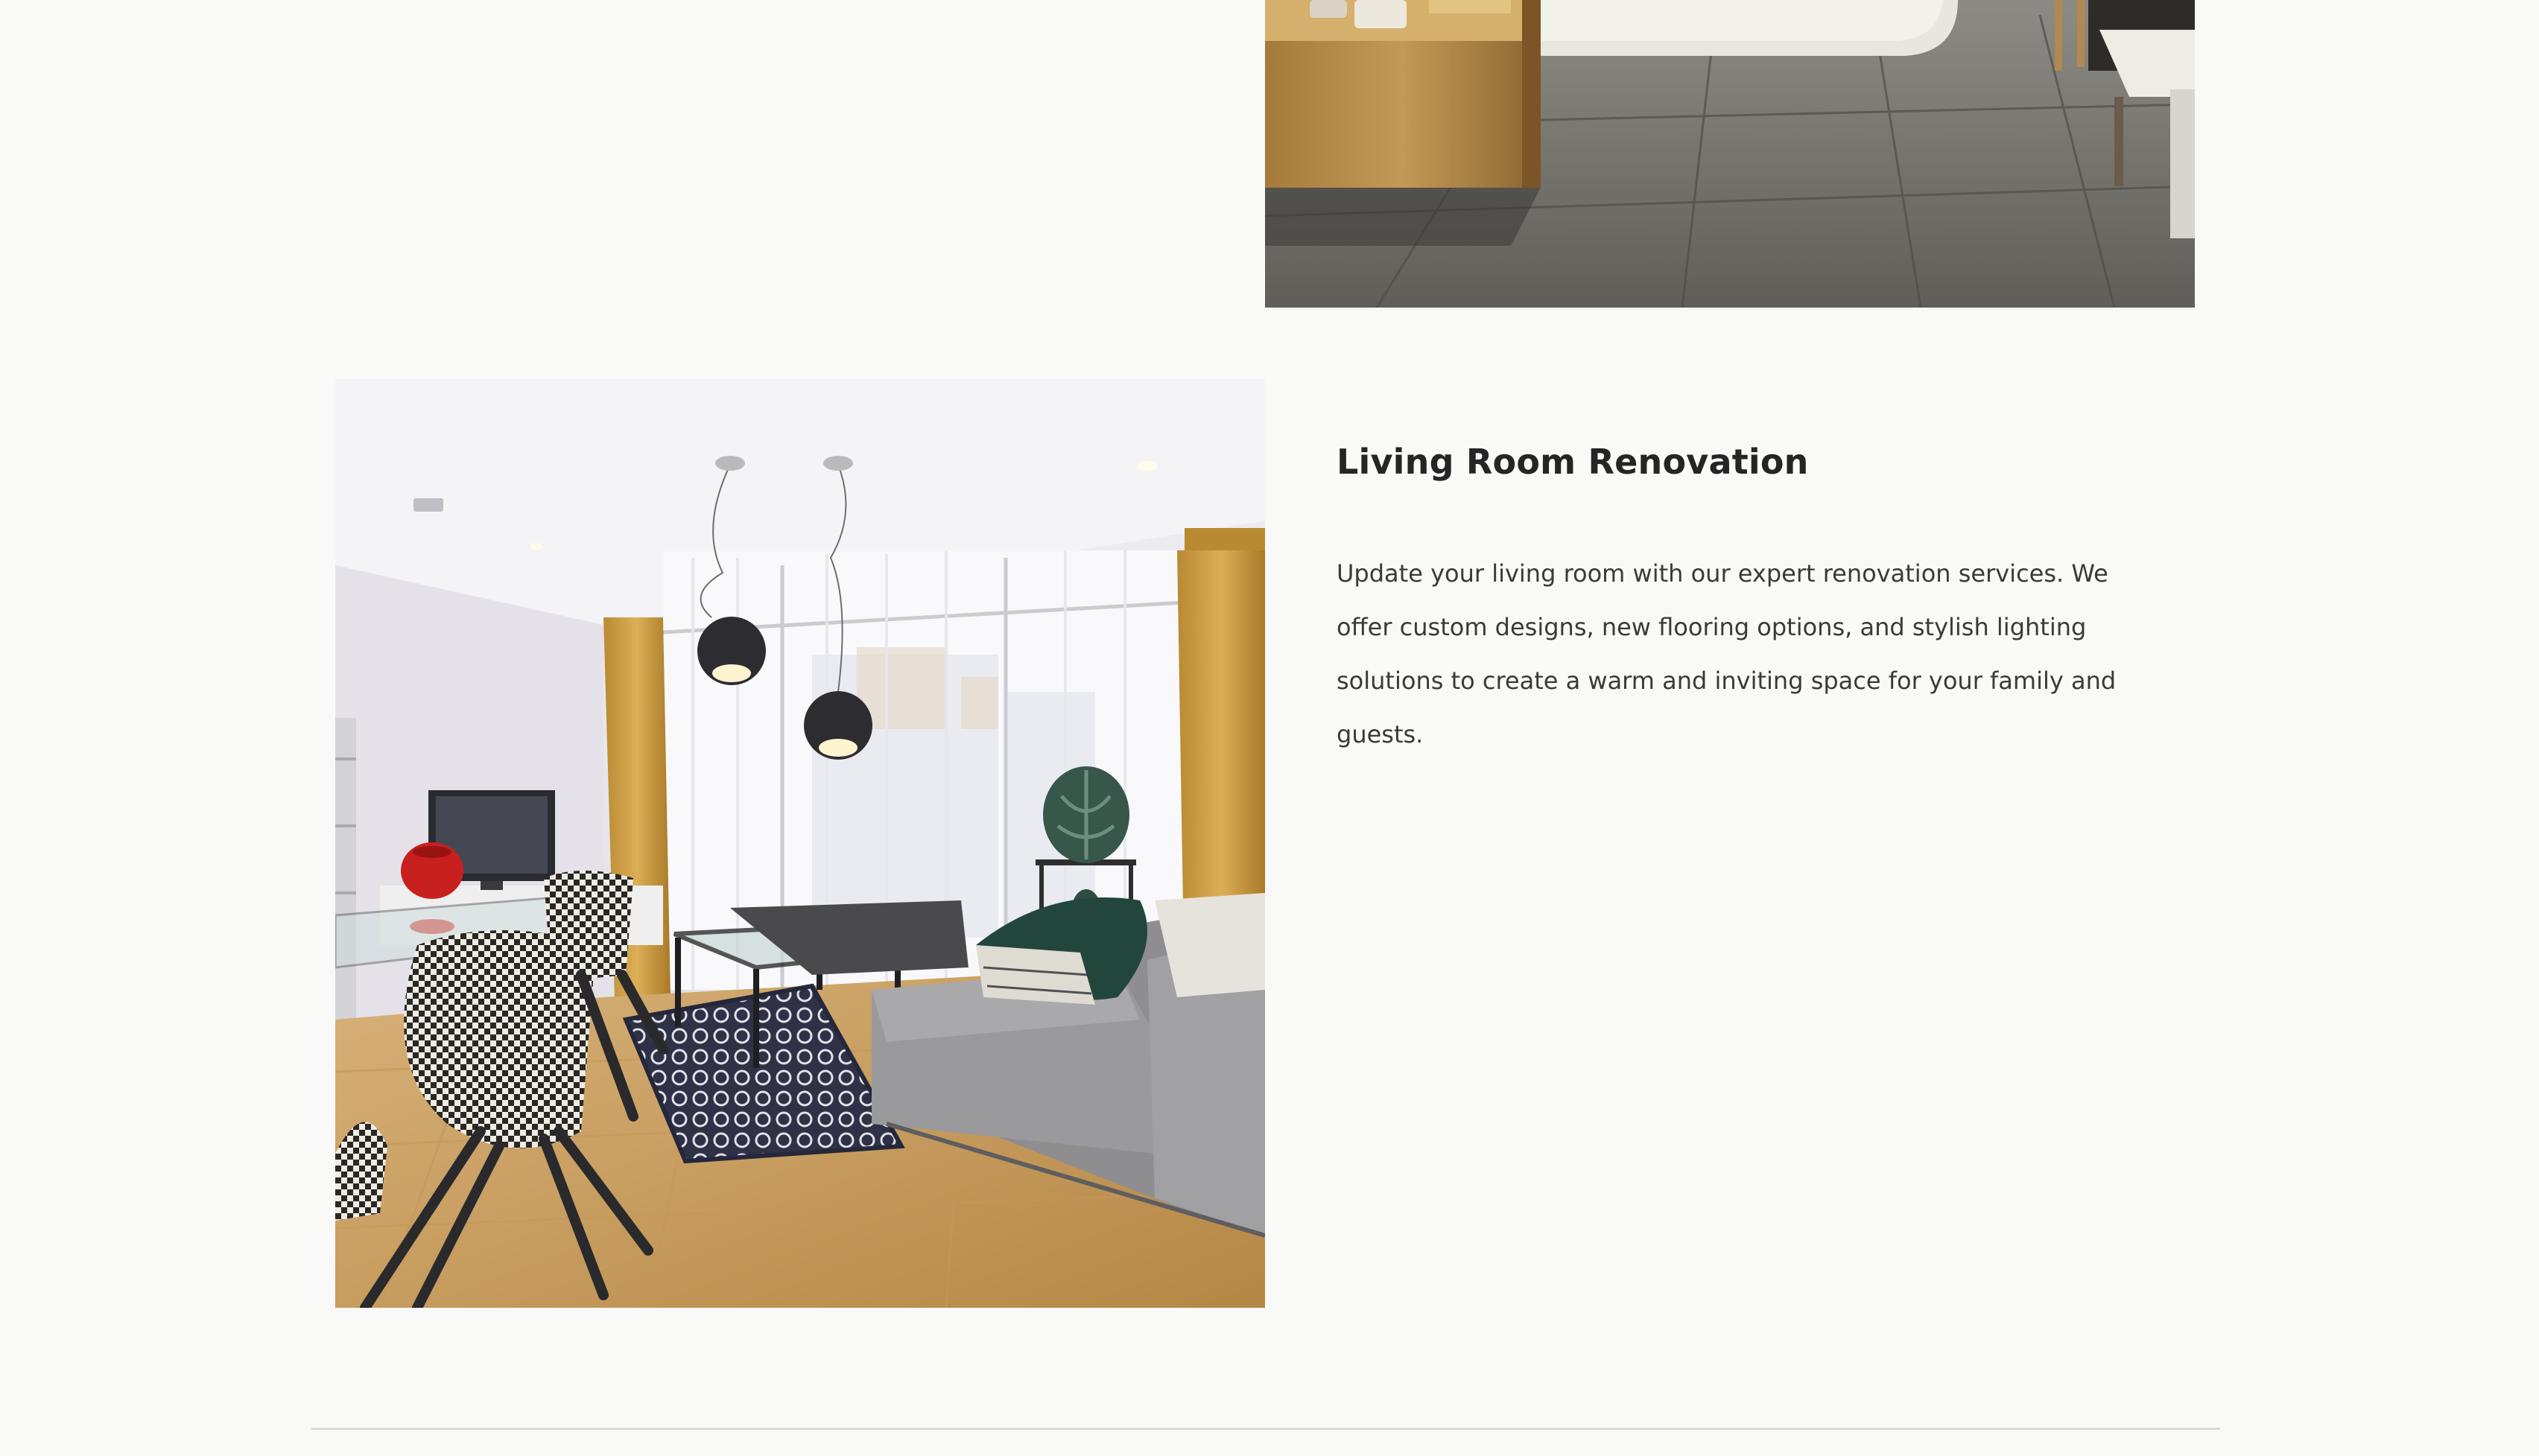 This screenshot has height=1456, width=2539. I want to click on bathroom-image, so click(1730, 154).